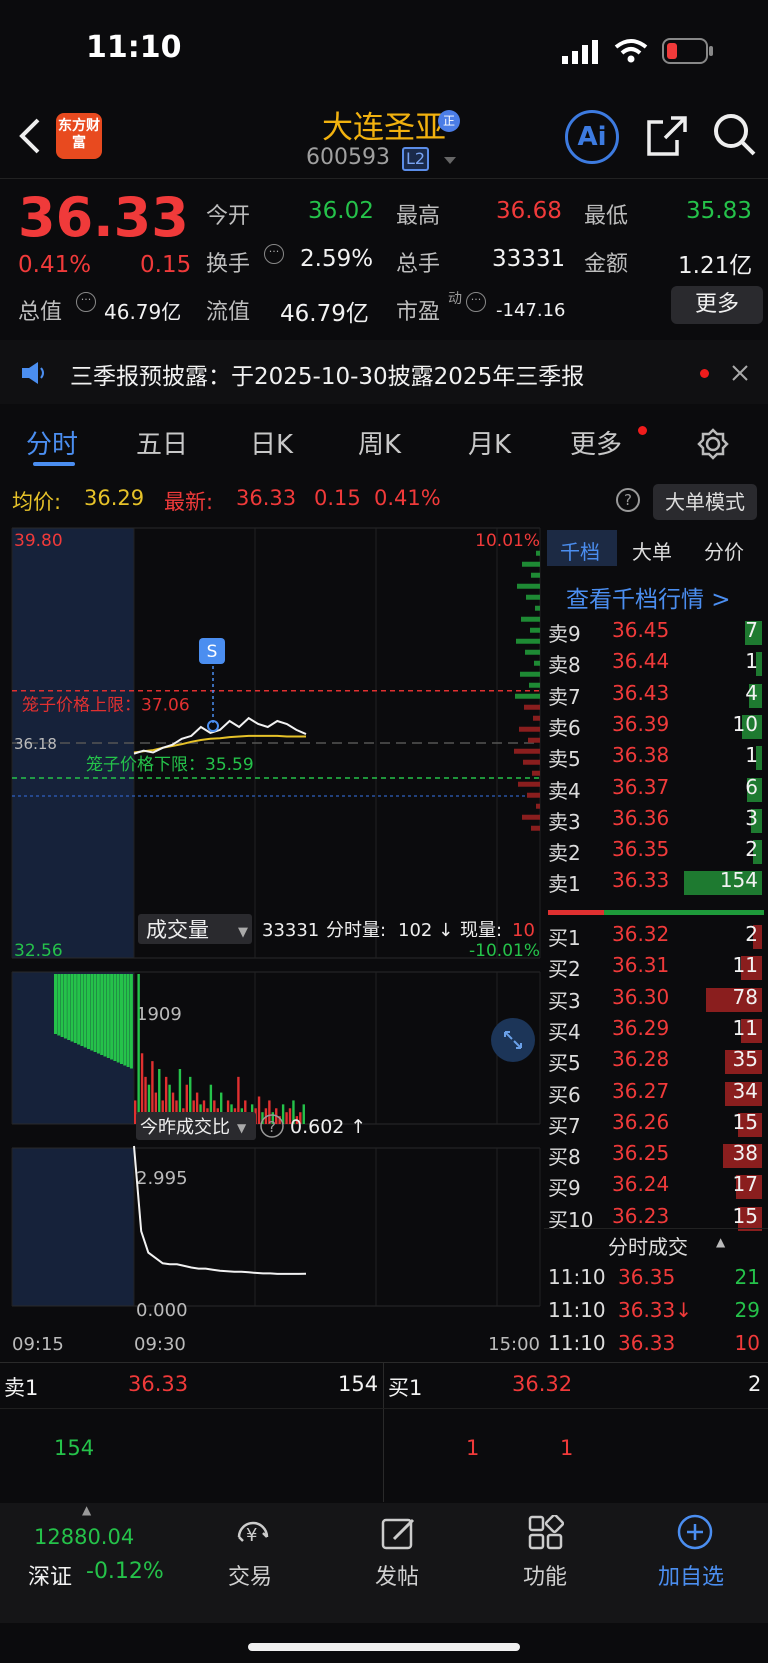  What do you see at coordinates (50, 1575) in the screenshot?
I see `index-name: 深证` at bounding box center [50, 1575].